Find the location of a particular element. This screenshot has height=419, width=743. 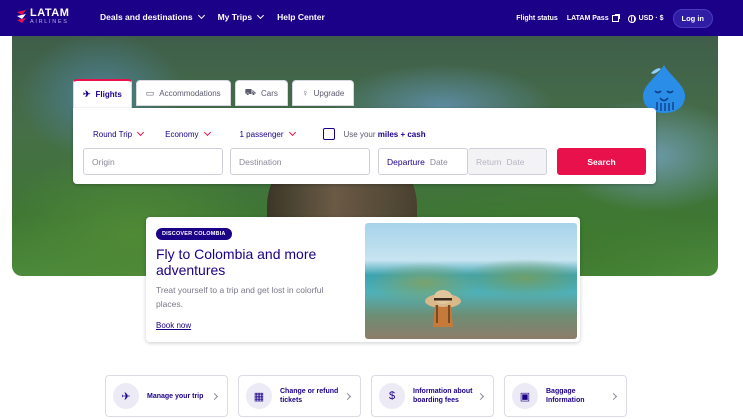

tab-label: Upgrade is located at coordinates (329, 93).